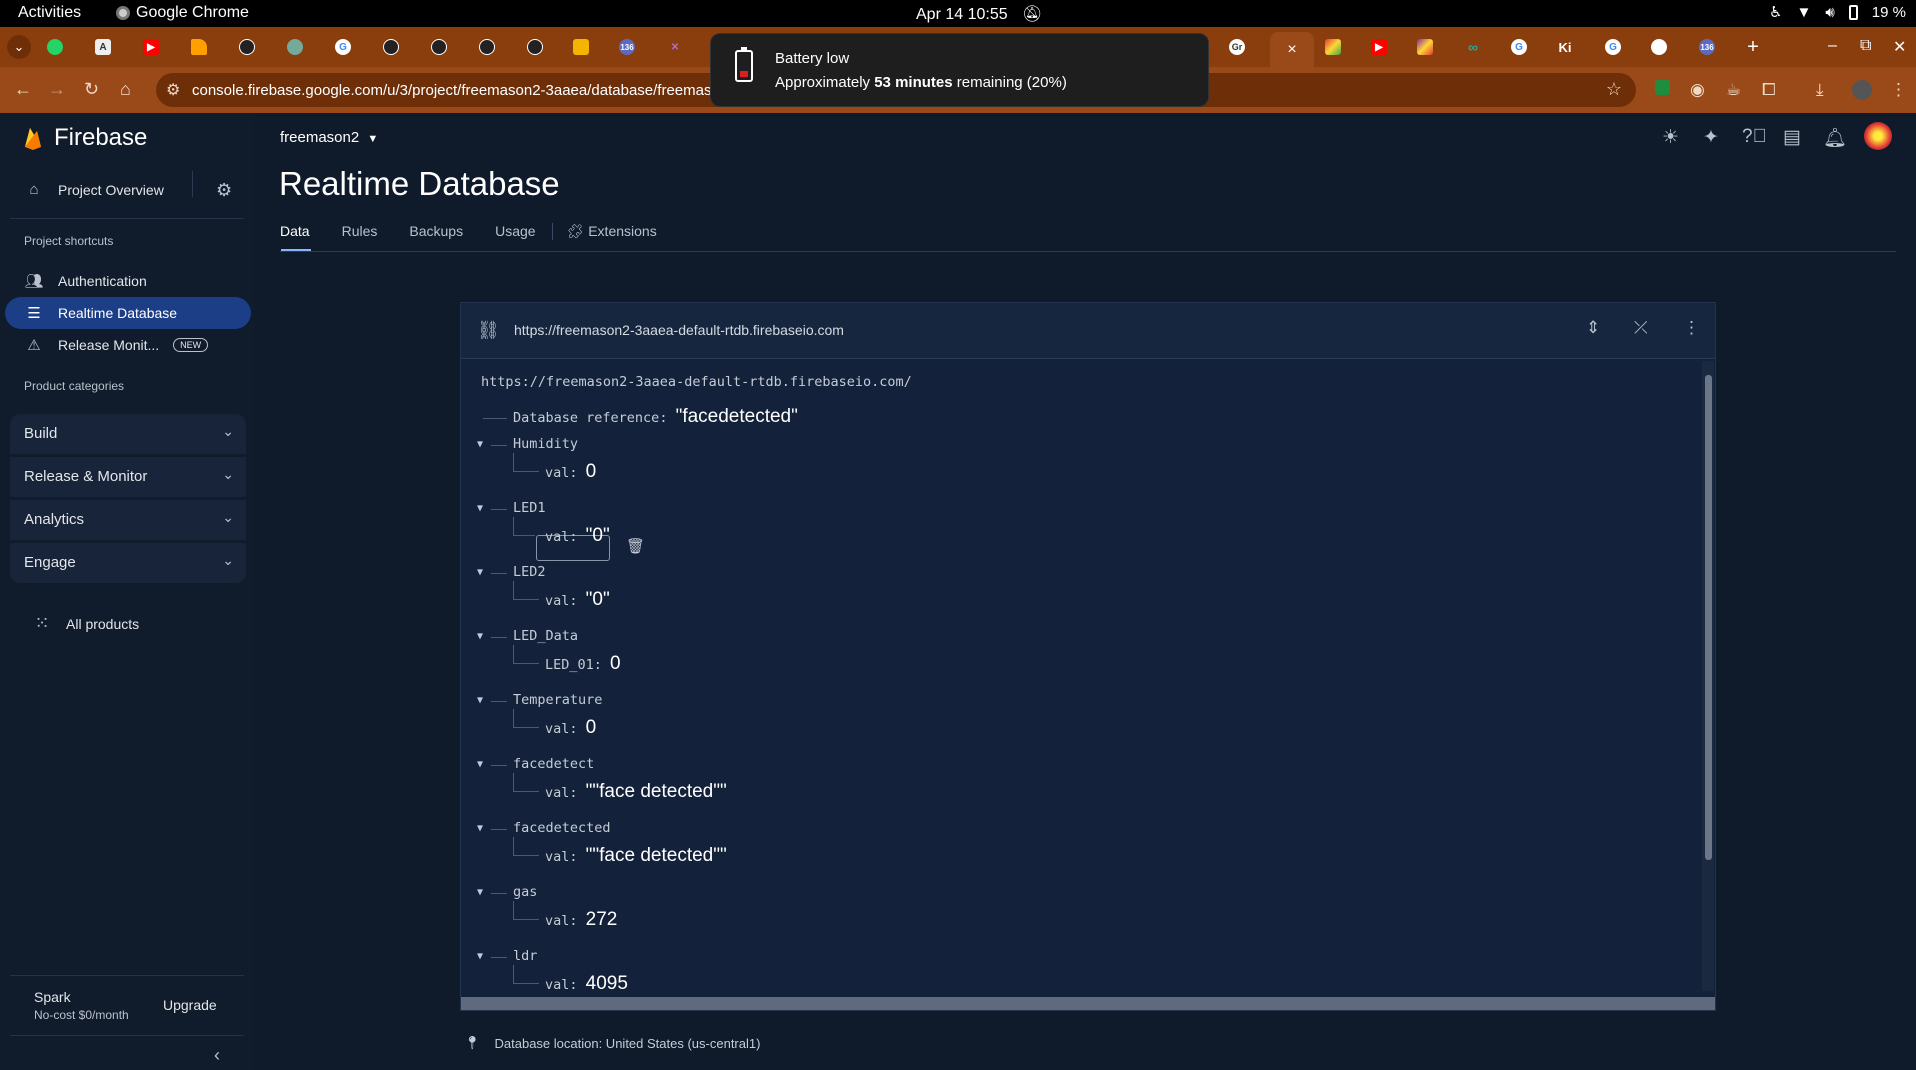  Describe the element at coordinates (173, 90) in the screenshot. I see `site-info-icon: ⚙` at that location.